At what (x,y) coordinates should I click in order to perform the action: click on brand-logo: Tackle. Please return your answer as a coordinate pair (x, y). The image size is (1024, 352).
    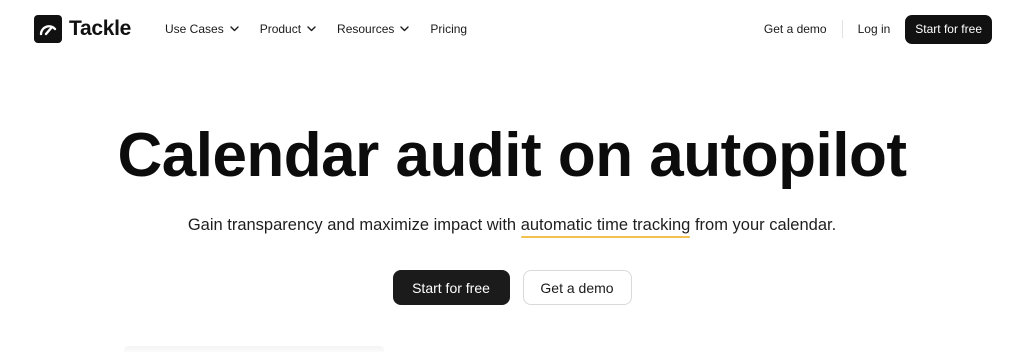
    Looking at the image, I should click on (82, 28).